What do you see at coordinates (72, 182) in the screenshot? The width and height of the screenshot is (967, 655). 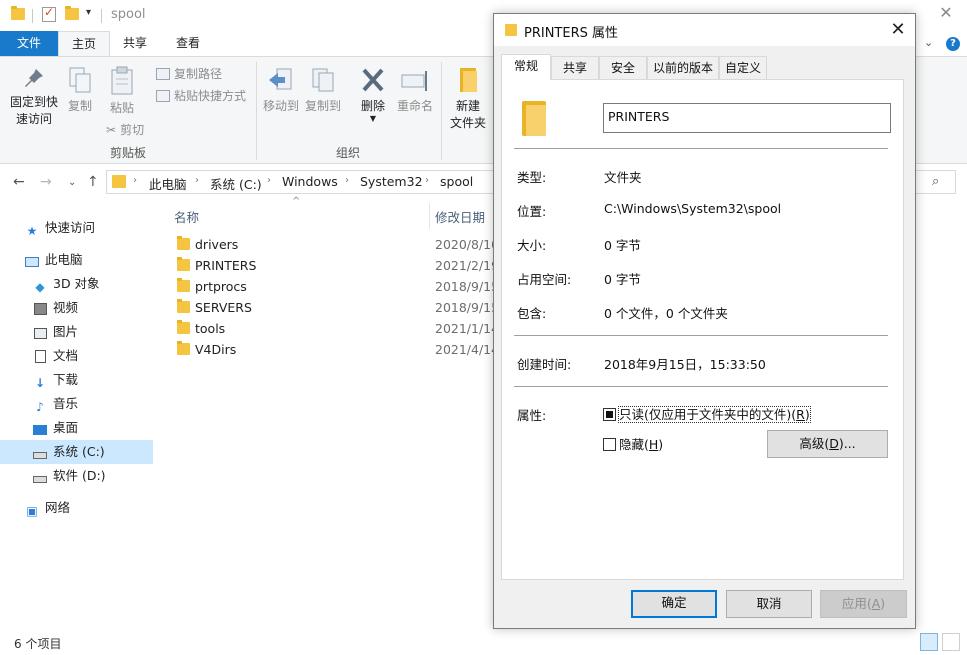 I see `recent-locations-chevron-icon: ⌄` at bounding box center [72, 182].